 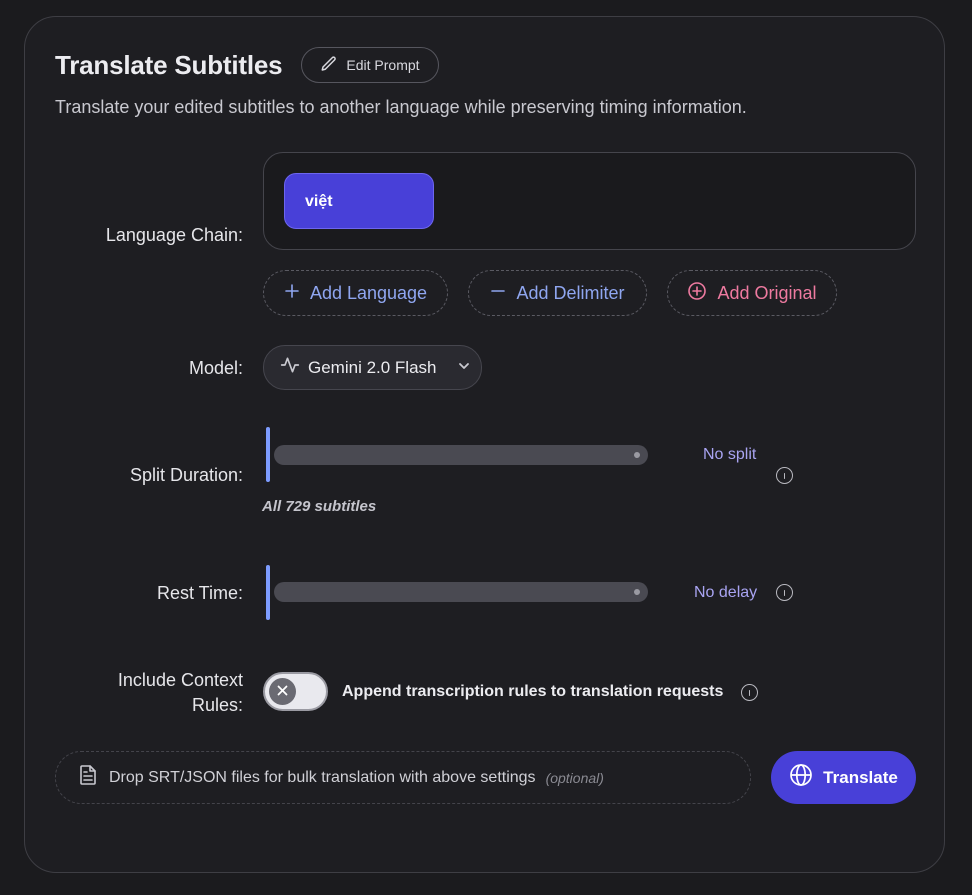 I want to click on model-label: Model:, so click(x=215, y=368).